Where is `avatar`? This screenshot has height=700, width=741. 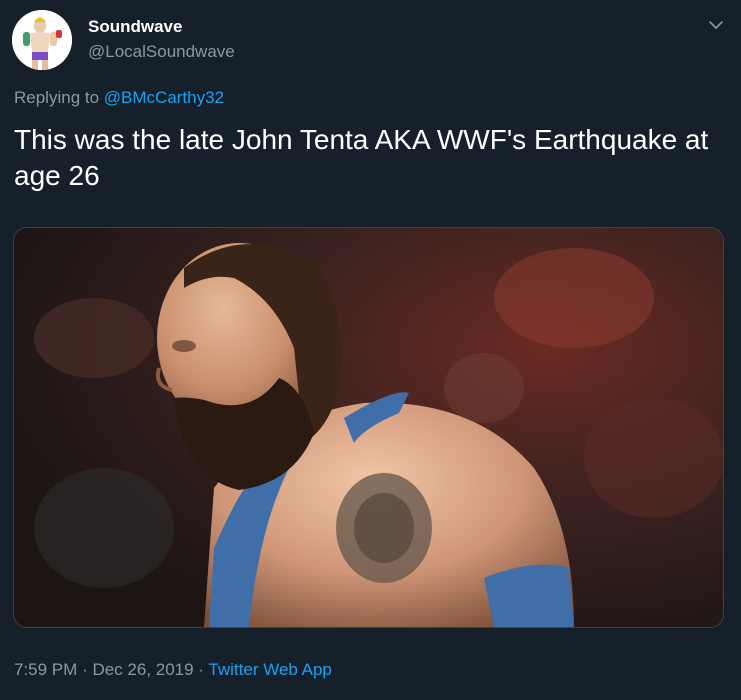 avatar is located at coordinates (42, 40).